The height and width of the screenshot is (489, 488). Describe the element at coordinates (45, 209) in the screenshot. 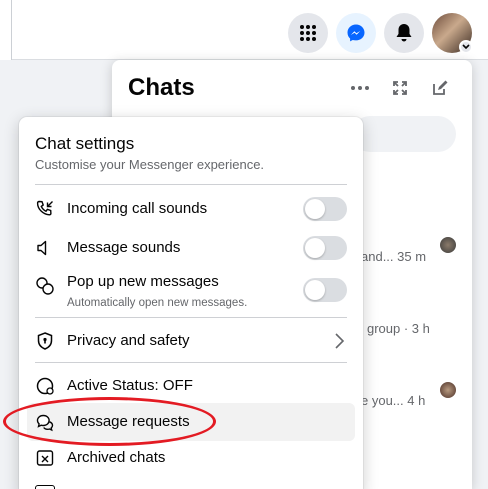

I see `phone-incoming-icon` at that location.